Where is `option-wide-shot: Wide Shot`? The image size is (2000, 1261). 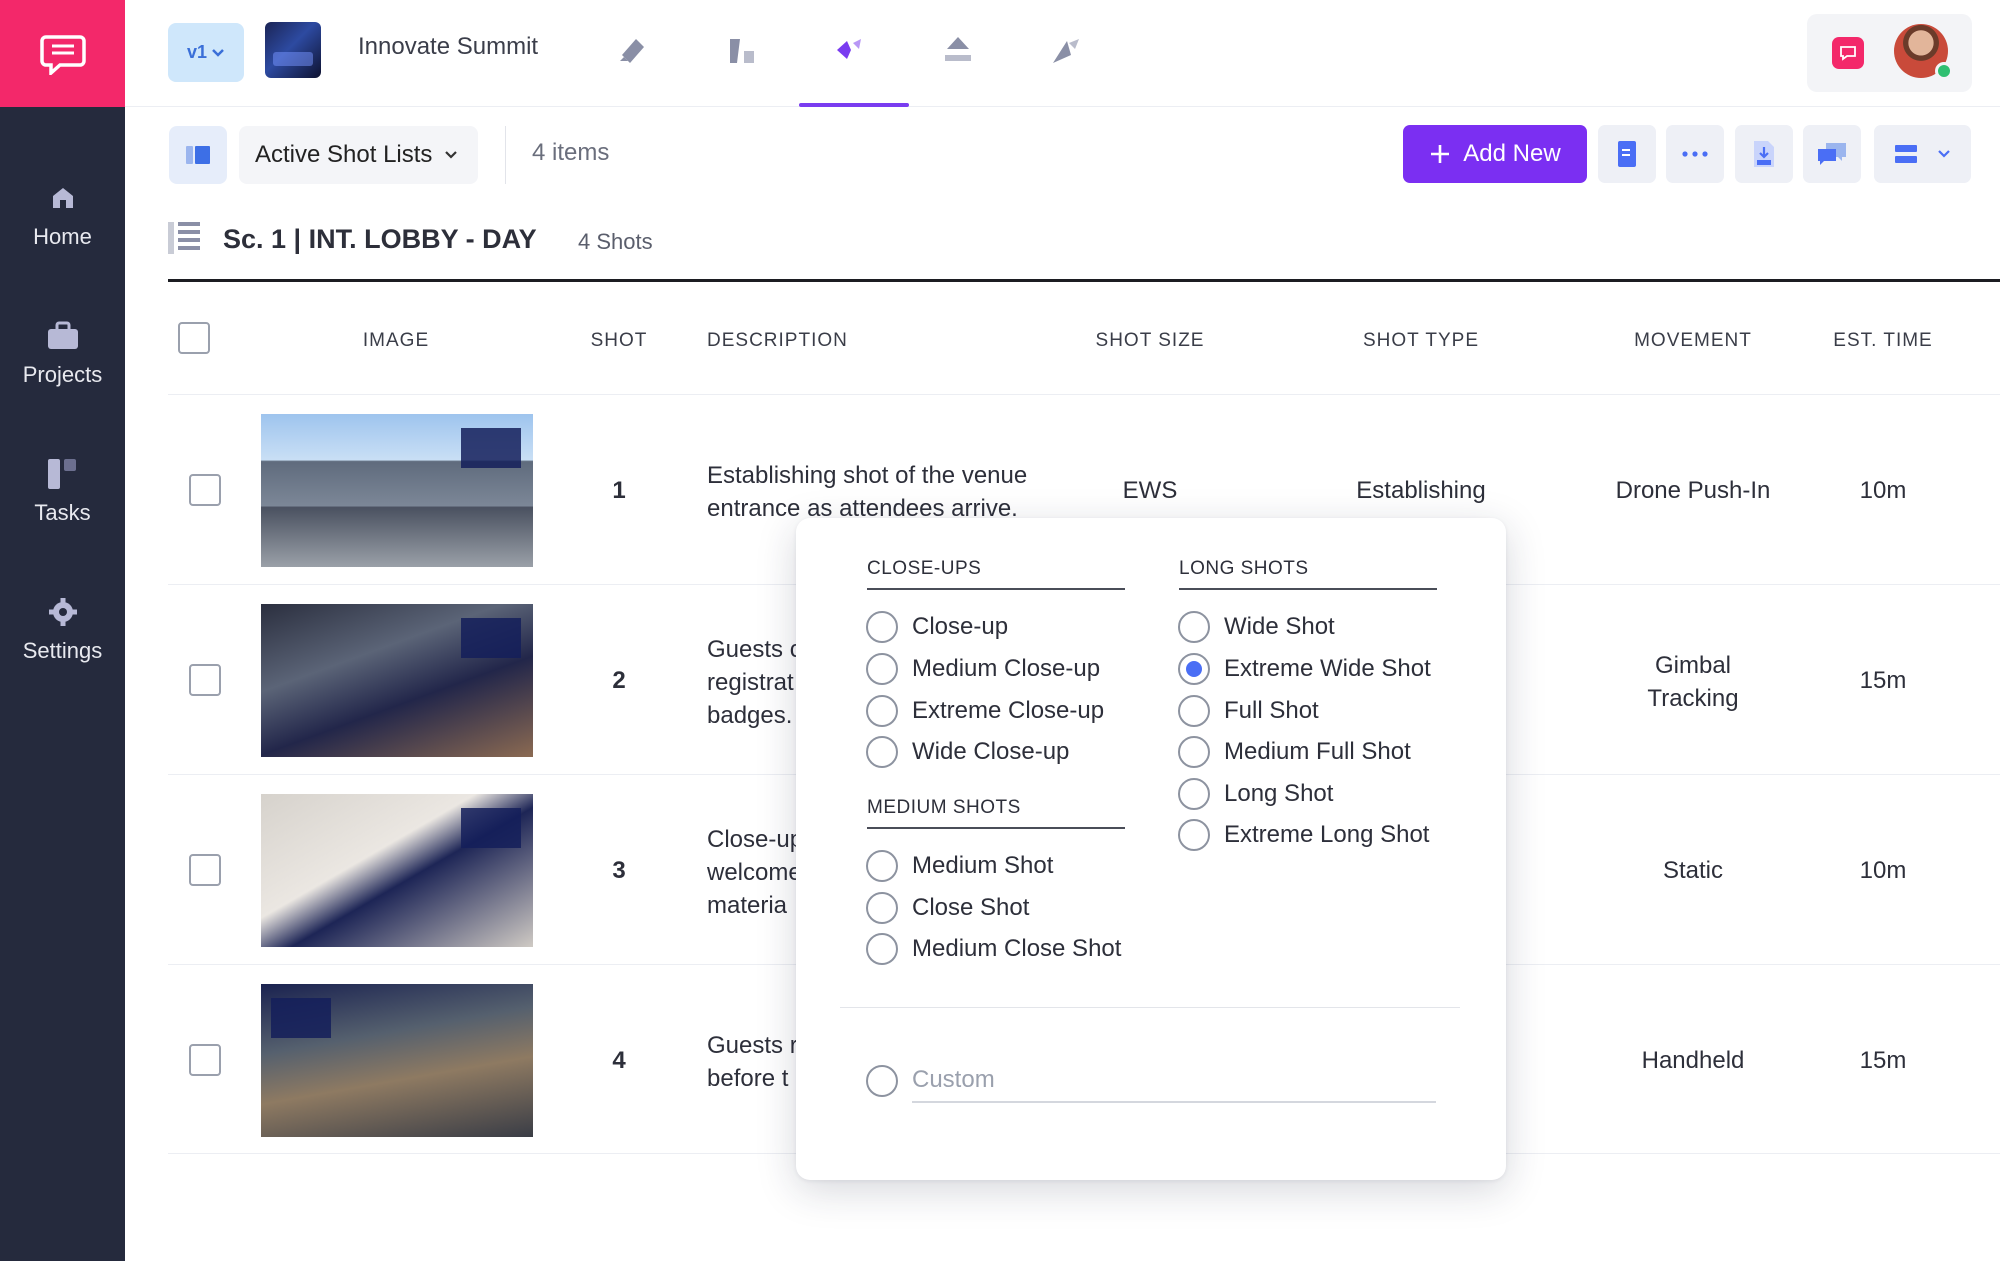 option-wide-shot: Wide Shot is located at coordinates (1256, 627).